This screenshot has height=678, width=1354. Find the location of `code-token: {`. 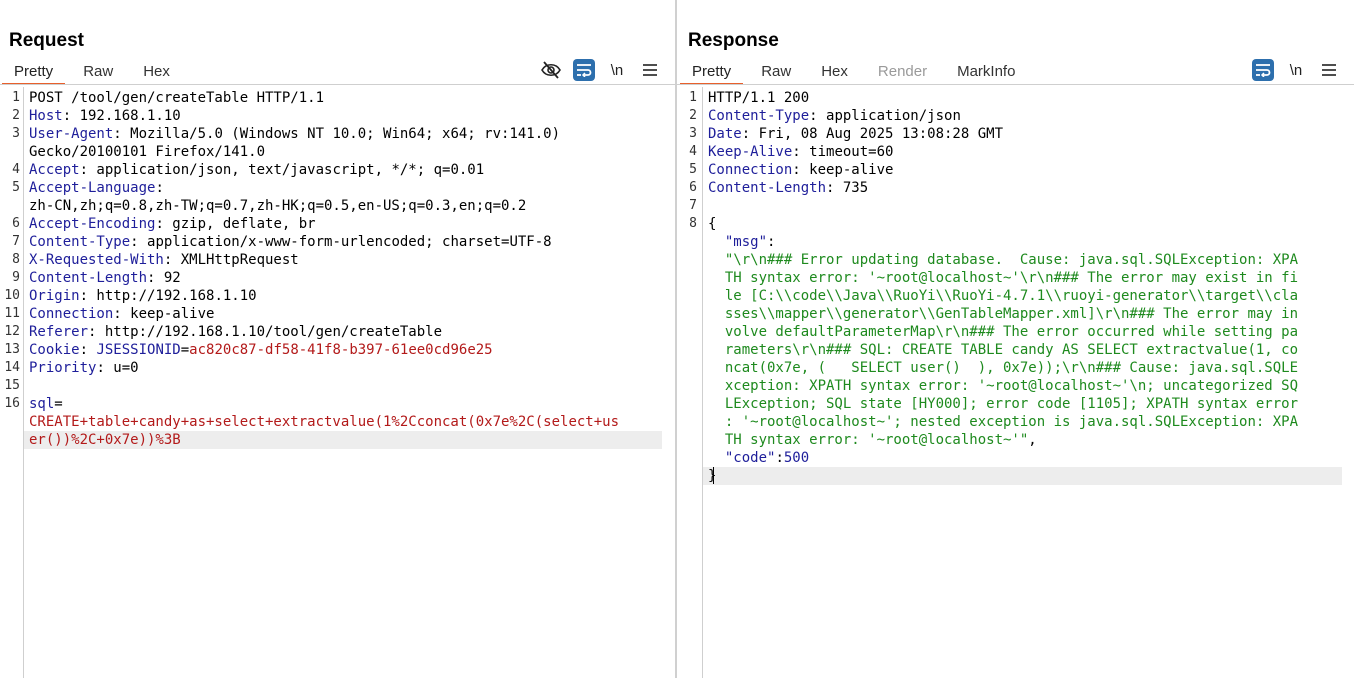

code-token: { is located at coordinates (712, 224).